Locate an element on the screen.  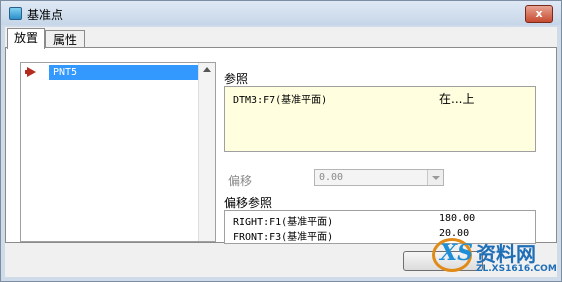
close-icon: x is located at coordinates (539, 13).